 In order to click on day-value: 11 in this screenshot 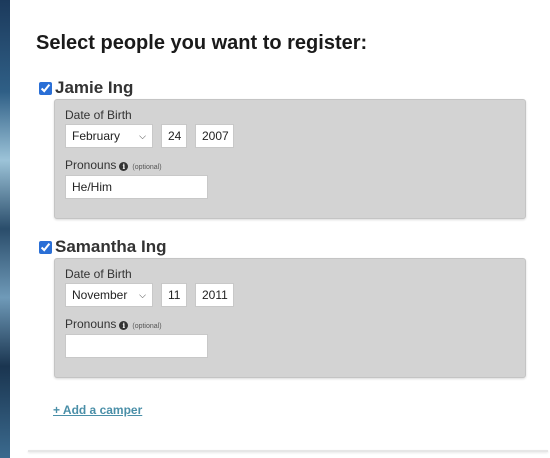, I will do `click(174, 295)`.